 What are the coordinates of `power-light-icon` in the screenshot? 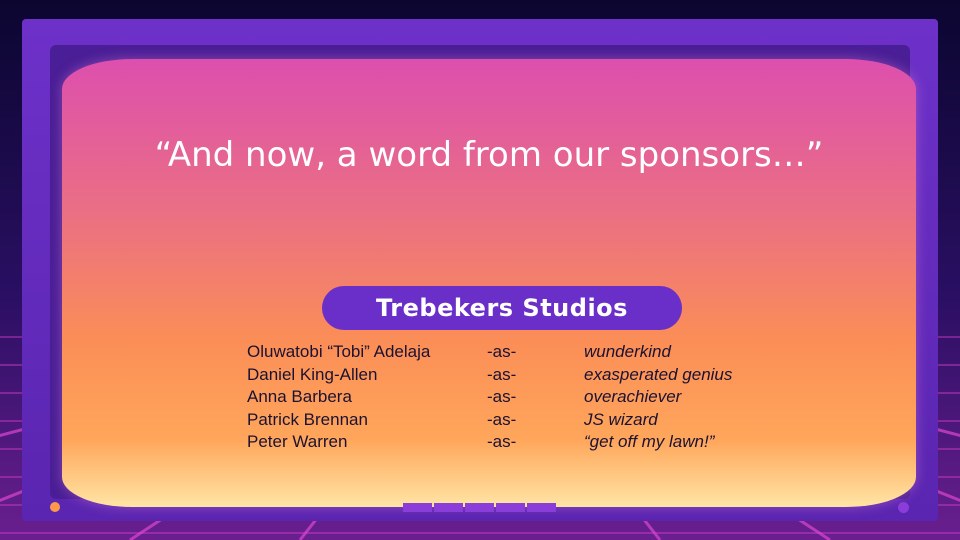 It's located at (55, 507).